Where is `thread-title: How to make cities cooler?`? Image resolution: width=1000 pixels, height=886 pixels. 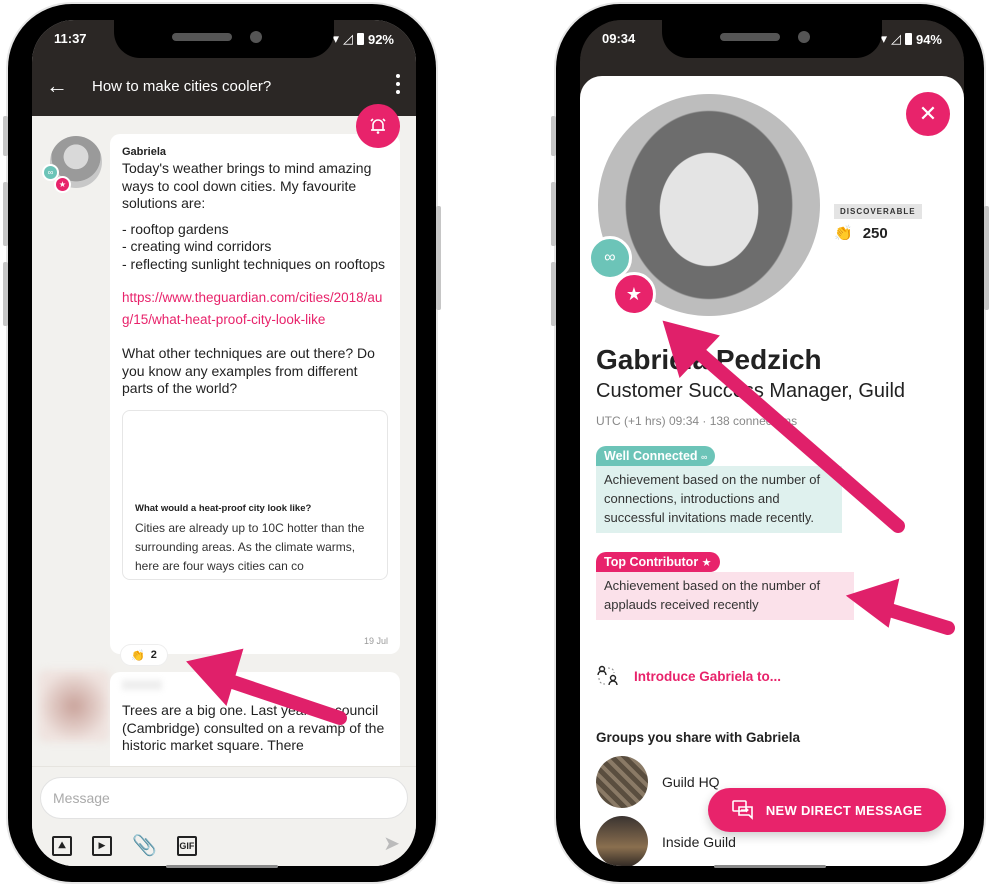
thread-title: How to make cities cooler? is located at coordinates (182, 86).